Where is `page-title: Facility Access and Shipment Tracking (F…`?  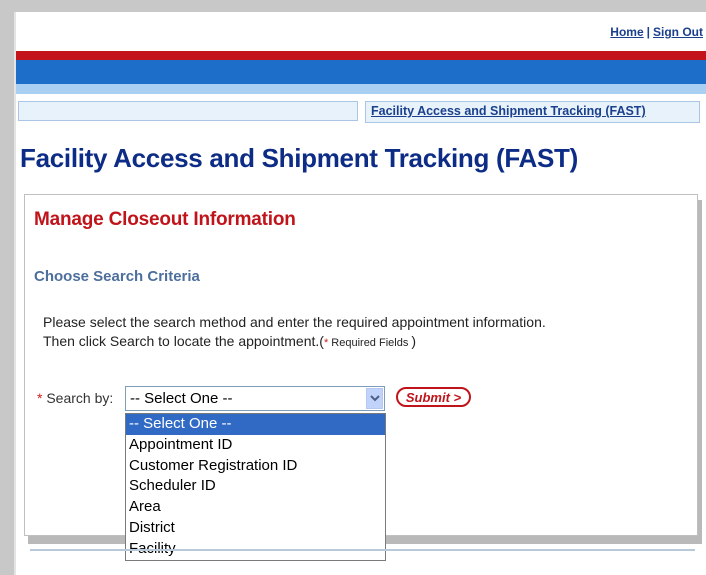 page-title: Facility Access and Shipment Tracking (F… is located at coordinates (299, 158).